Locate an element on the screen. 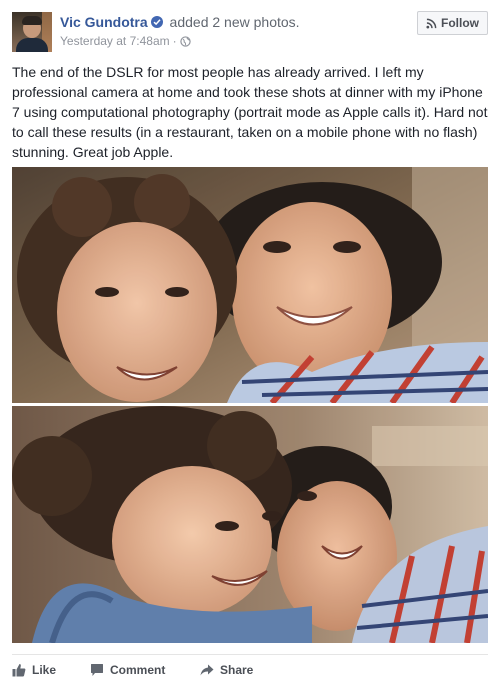 The height and width of the screenshot is (687, 500). author-name-link: Vic Gundotra is located at coordinates (104, 22).